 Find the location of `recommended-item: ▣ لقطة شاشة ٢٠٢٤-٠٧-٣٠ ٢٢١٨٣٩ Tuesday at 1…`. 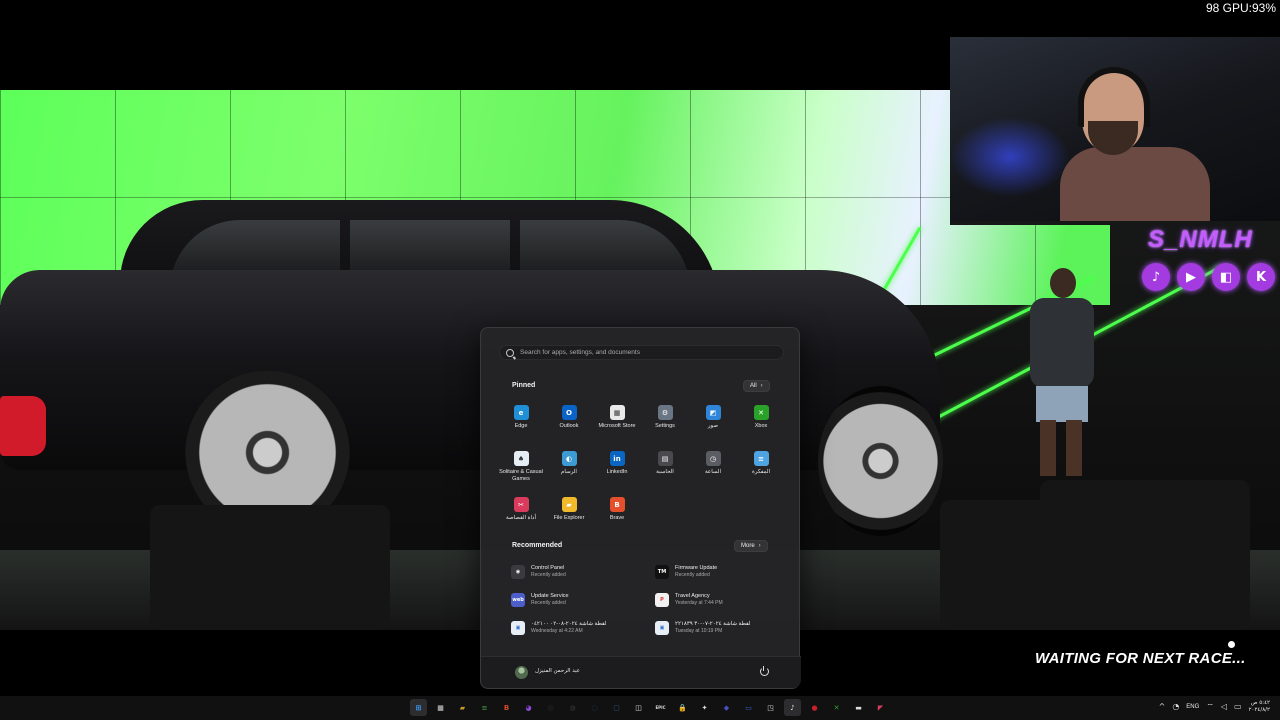

recommended-item: ▣ لقطة شاشة ٢٠٢٤-٠٧-٣٠ ٢٢١٨٣٩ Tuesday at 1… is located at coordinates (718, 627).